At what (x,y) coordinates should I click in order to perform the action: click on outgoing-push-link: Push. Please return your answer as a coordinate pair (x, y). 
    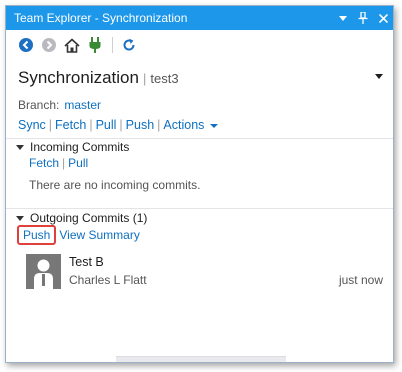
    Looking at the image, I should click on (36, 235).